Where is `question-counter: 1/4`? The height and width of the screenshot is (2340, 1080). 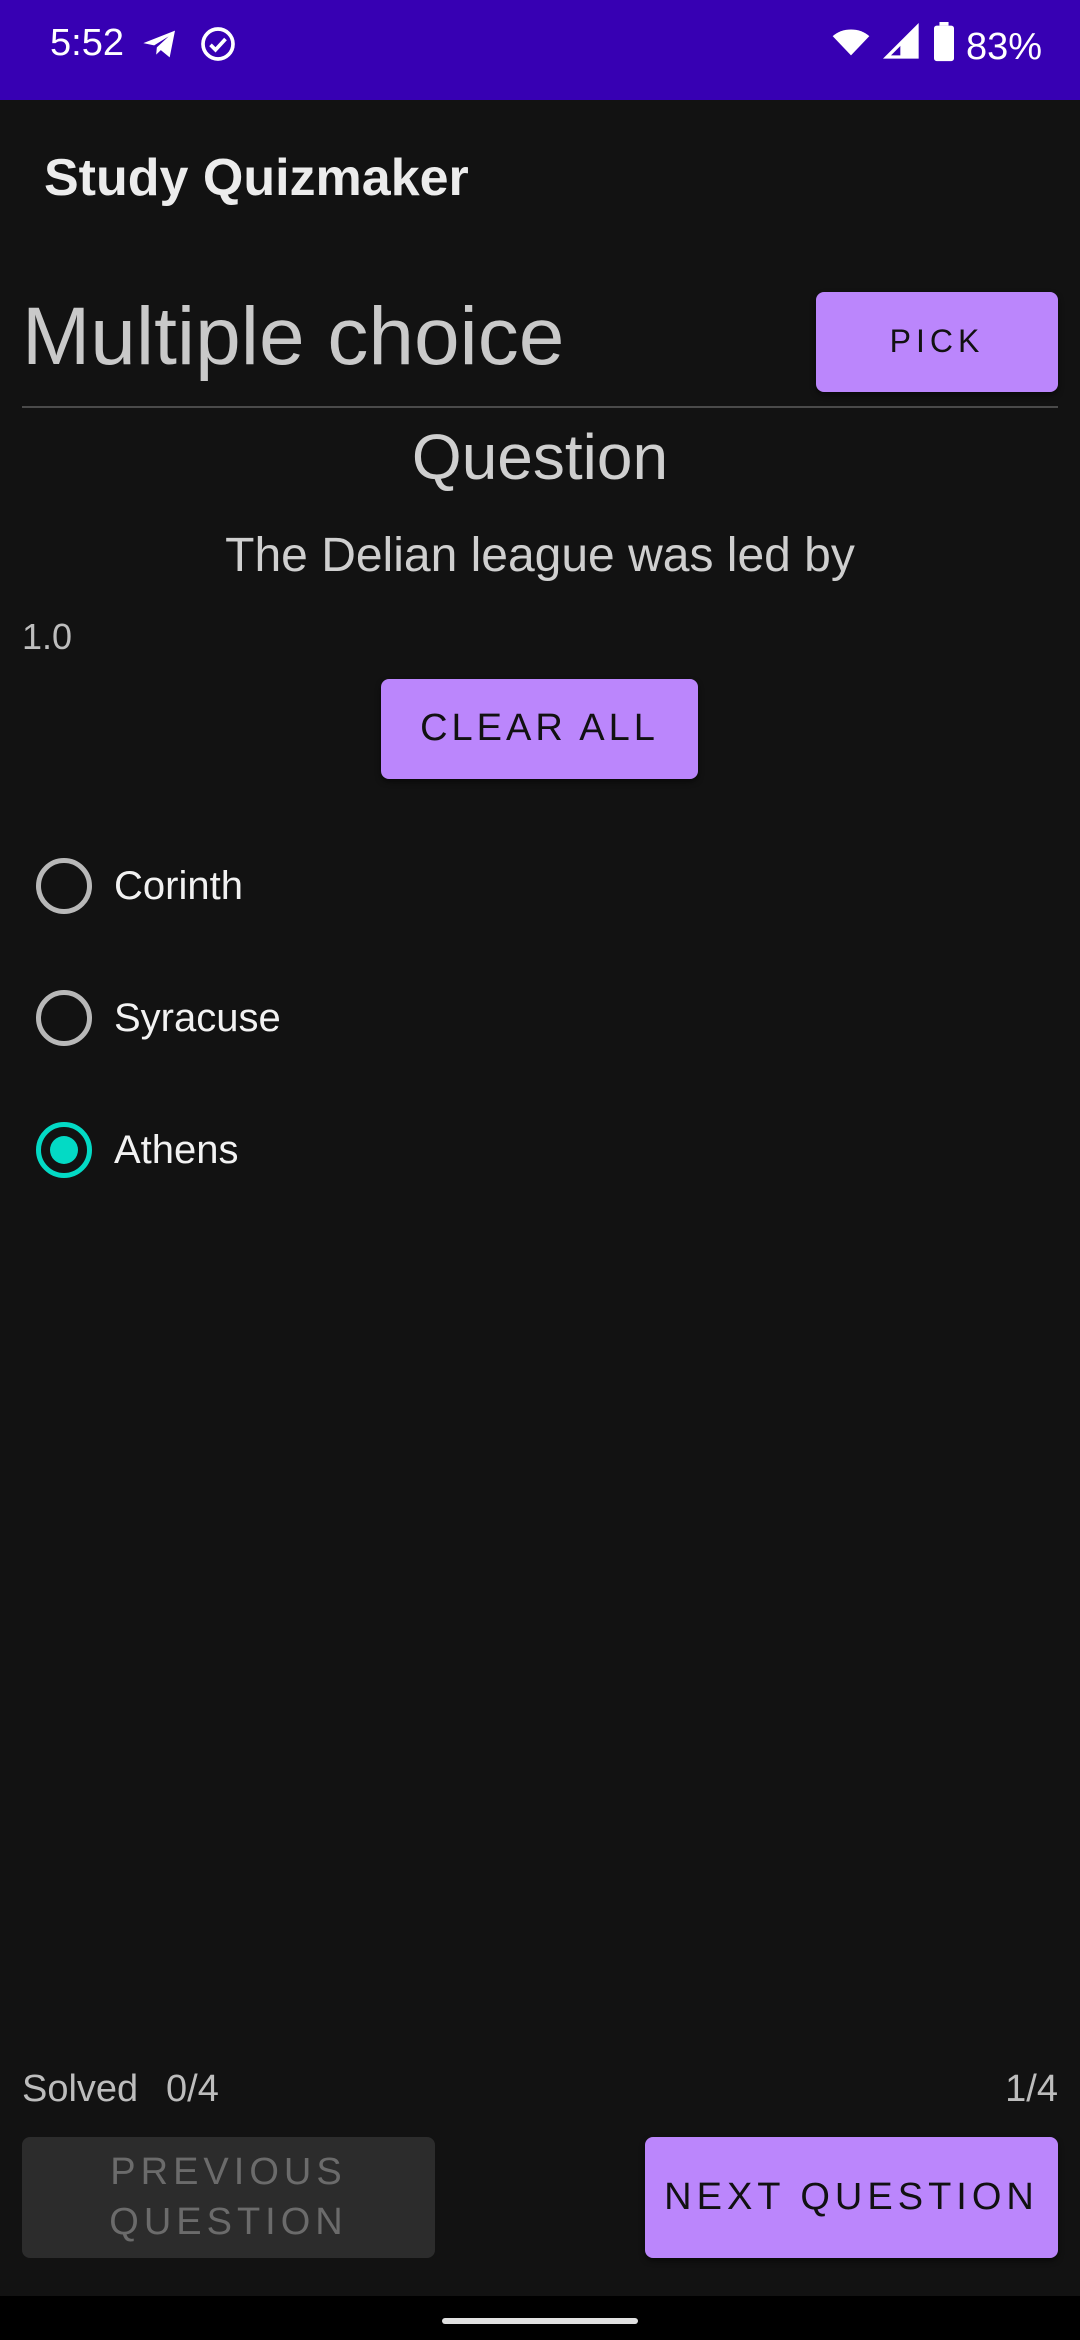
question-counter: 1/4 is located at coordinates (1031, 2089).